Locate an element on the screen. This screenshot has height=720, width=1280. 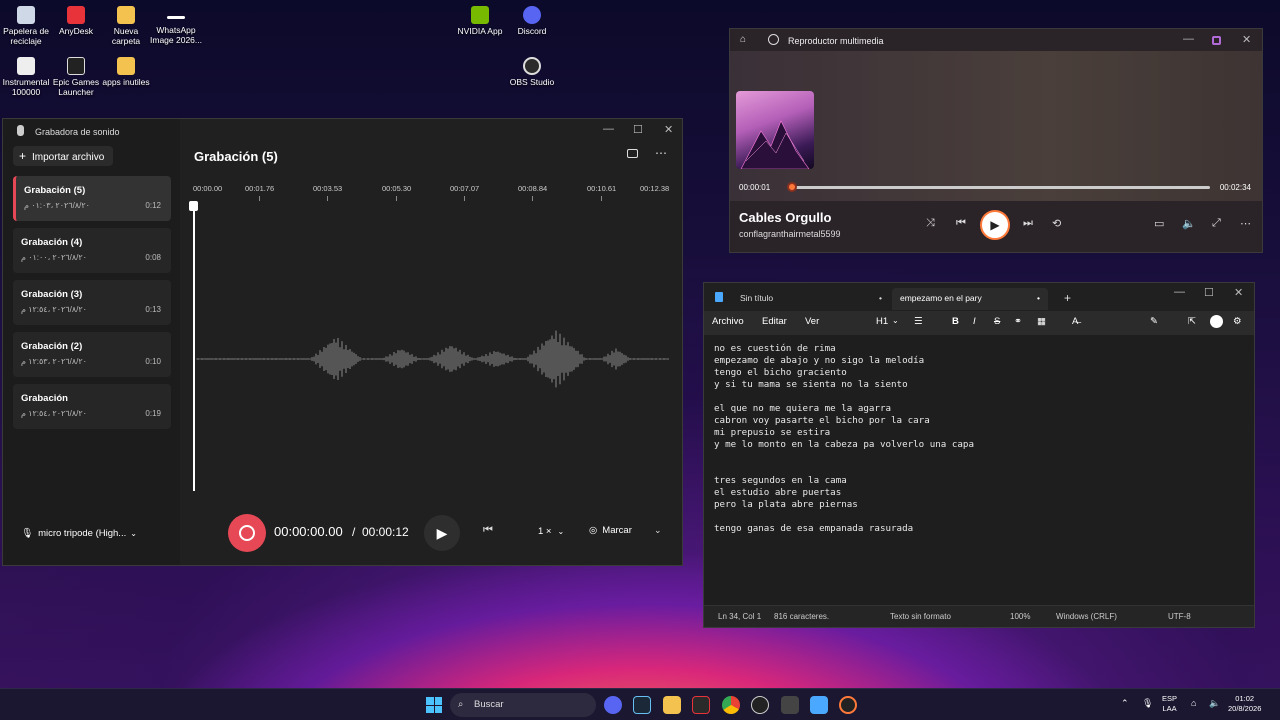
fullscreen-icon: ⤢ is located at coordinates (1216, 223).